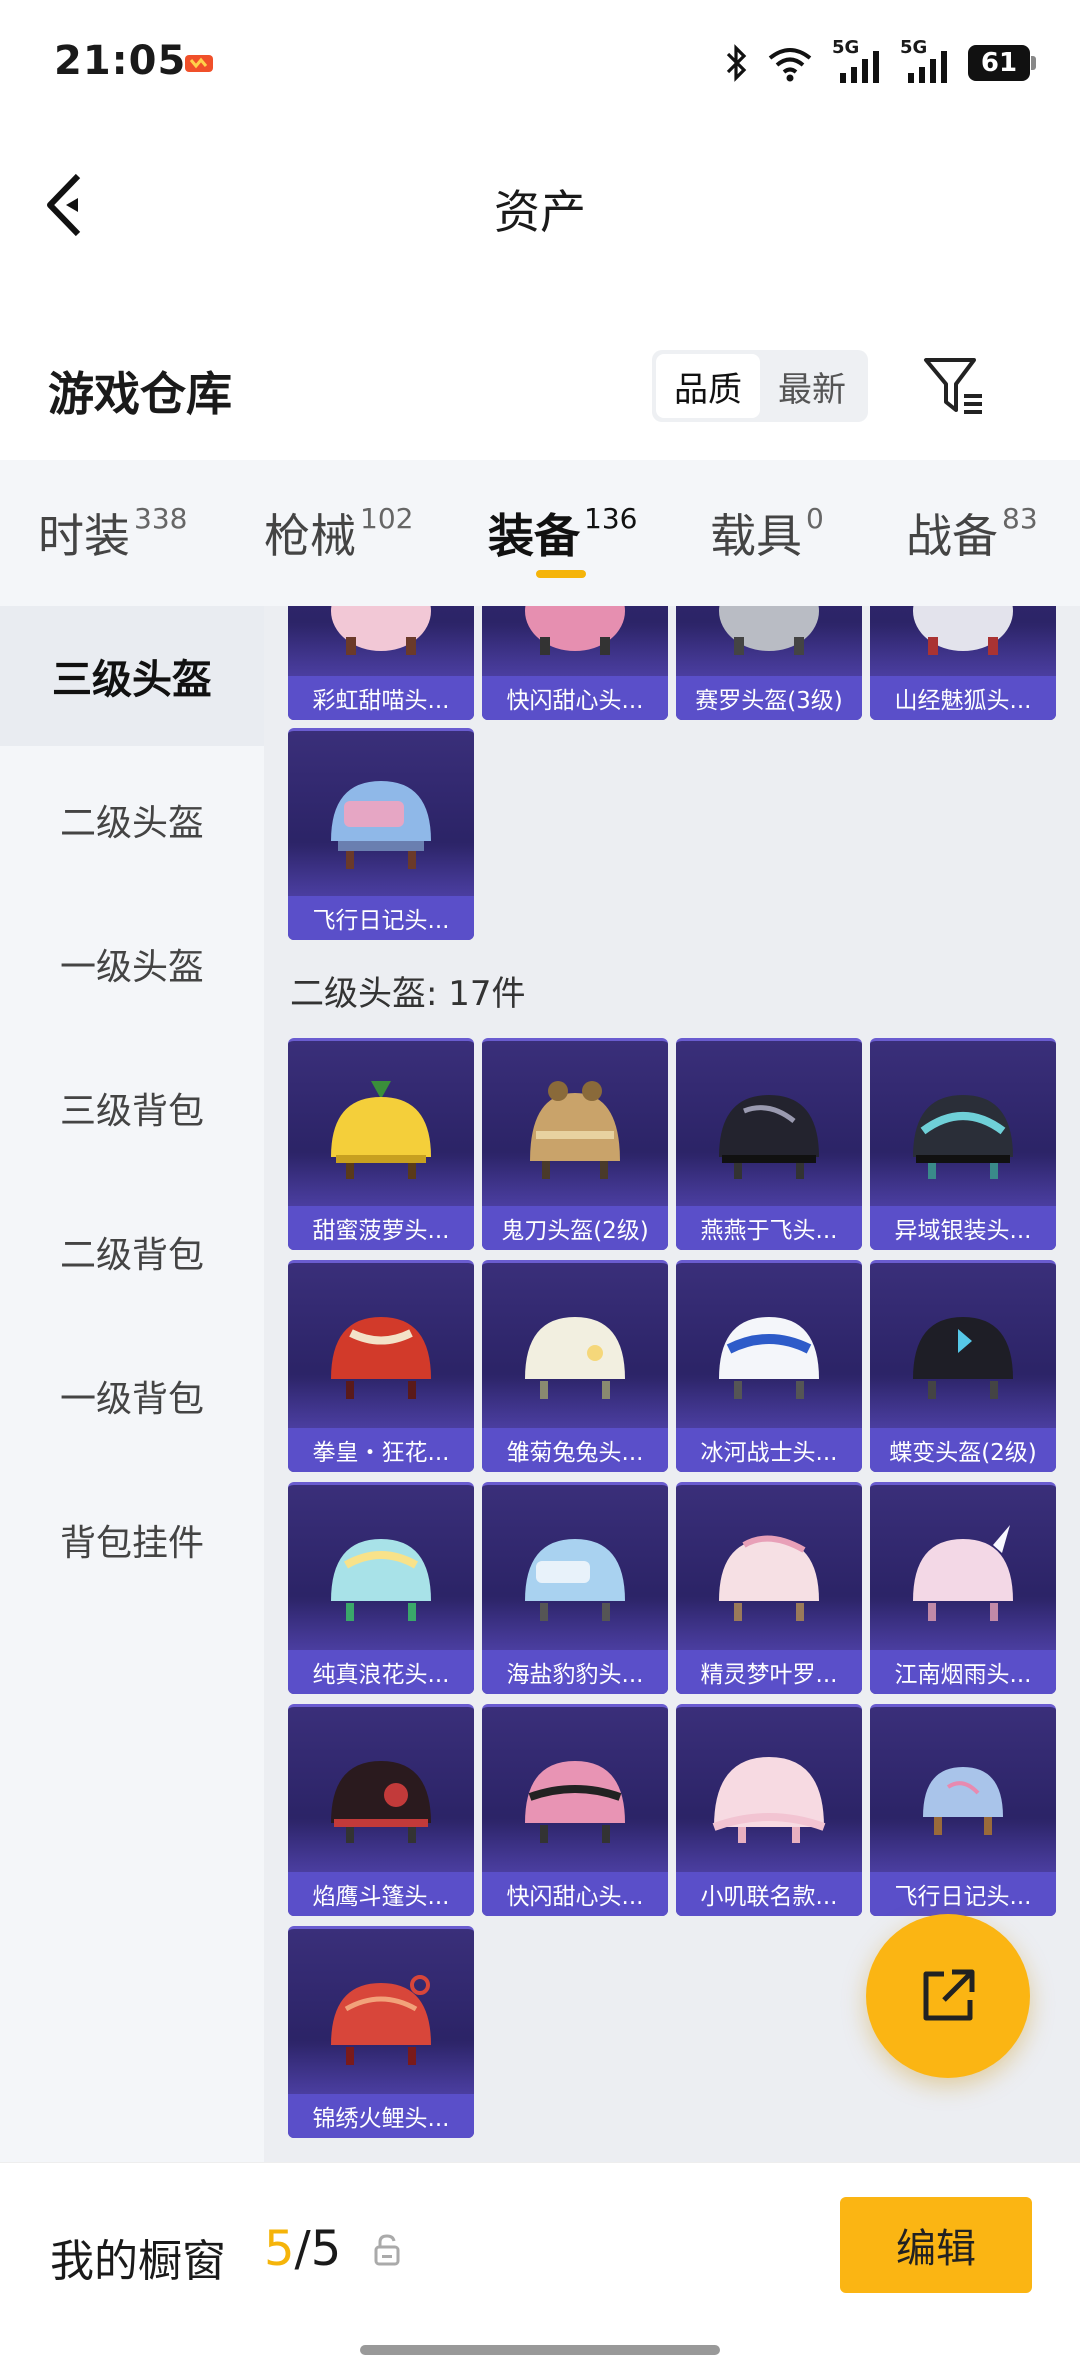 This screenshot has height=2376, width=1080. Describe the element at coordinates (132, 964) in the screenshot. I see `subcategory-item-level1-helmet: 一级头盔` at that location.